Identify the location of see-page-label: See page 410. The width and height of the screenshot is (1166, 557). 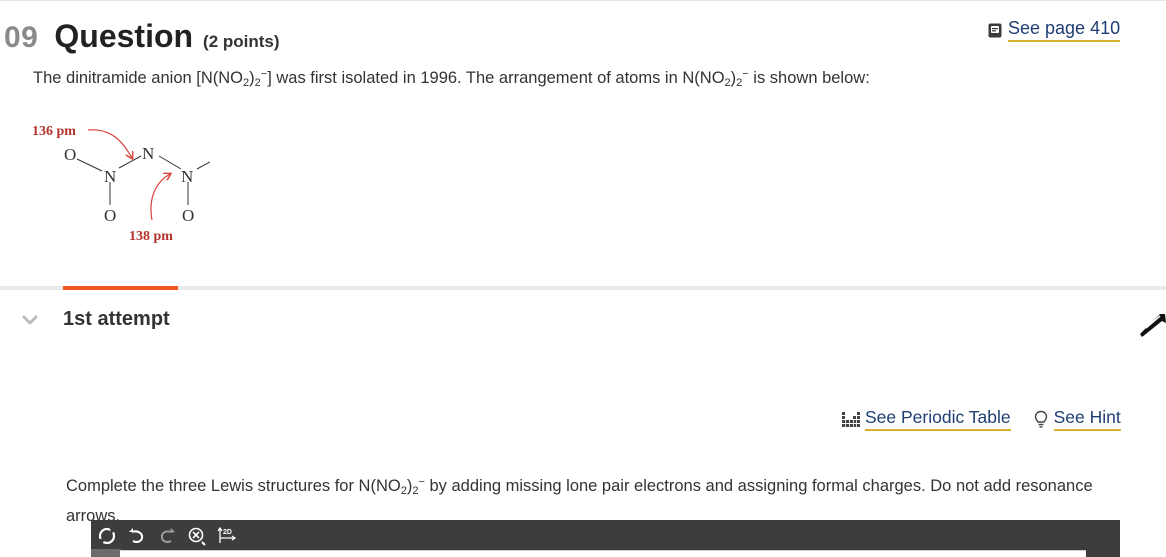
(1064, 30).